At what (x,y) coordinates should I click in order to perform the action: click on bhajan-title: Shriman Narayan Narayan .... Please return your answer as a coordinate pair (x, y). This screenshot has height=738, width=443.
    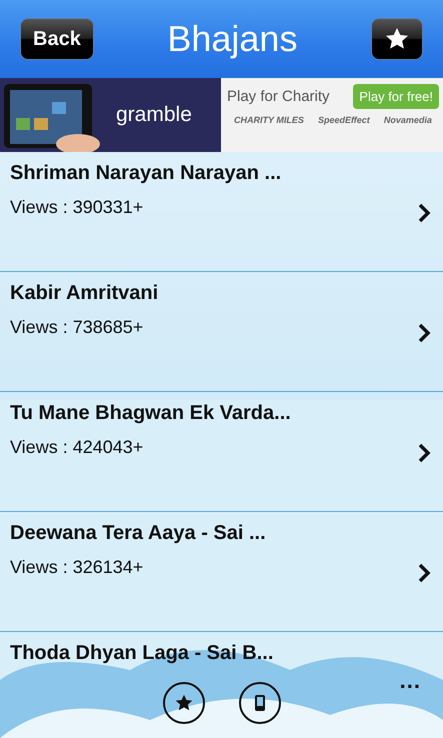
    Looking at the image, I should click on (146, 173).